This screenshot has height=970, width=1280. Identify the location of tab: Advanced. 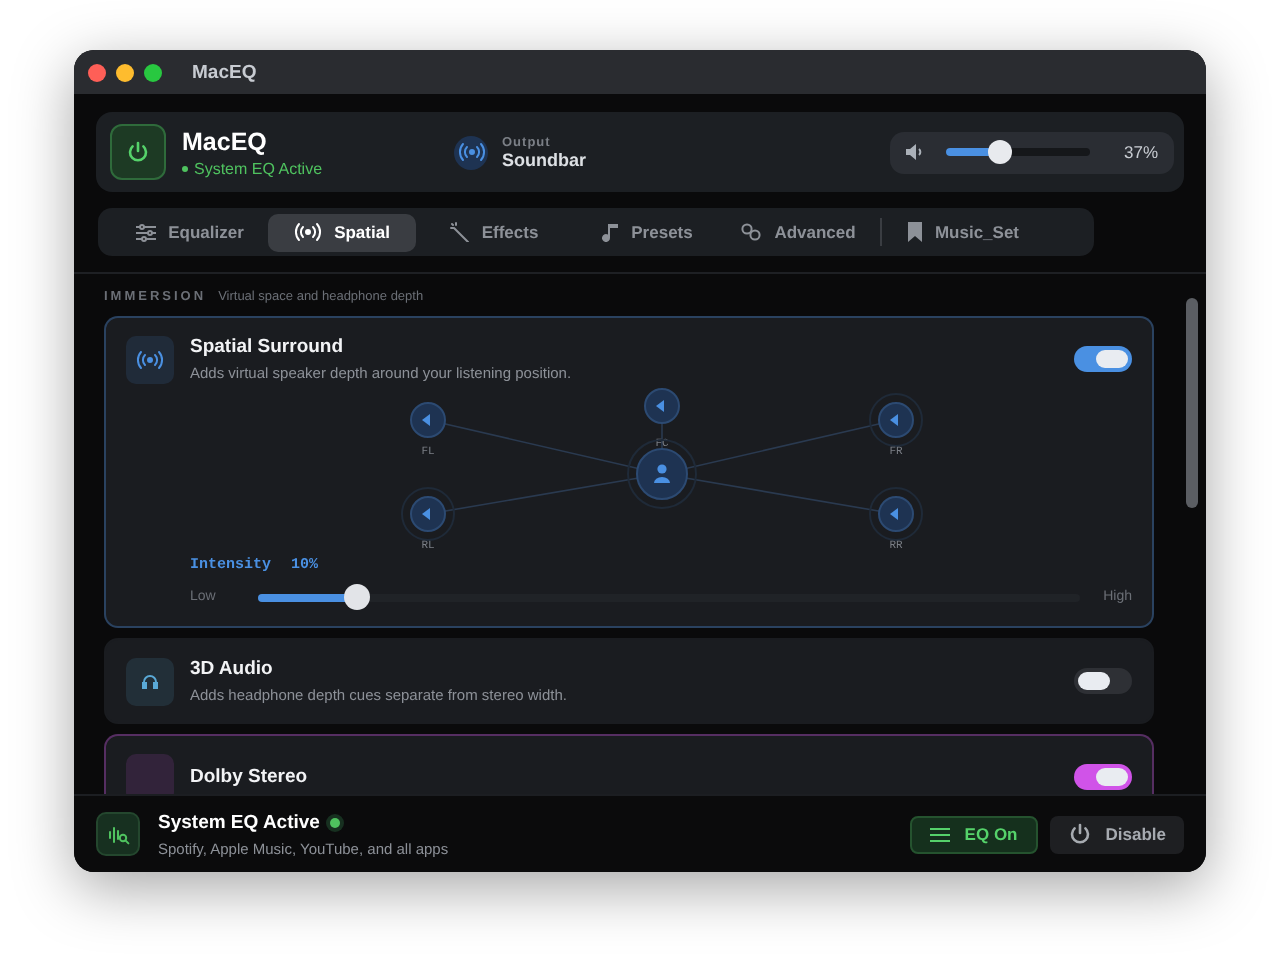
(798, 232).